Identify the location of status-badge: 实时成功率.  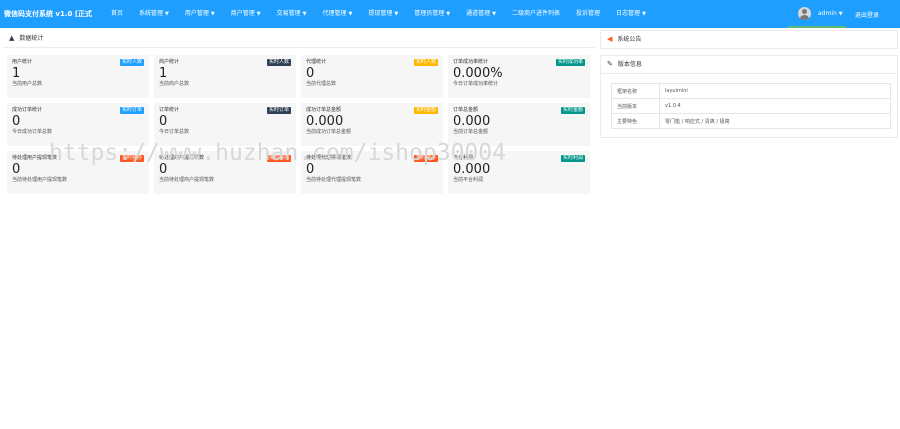
(570, 62).